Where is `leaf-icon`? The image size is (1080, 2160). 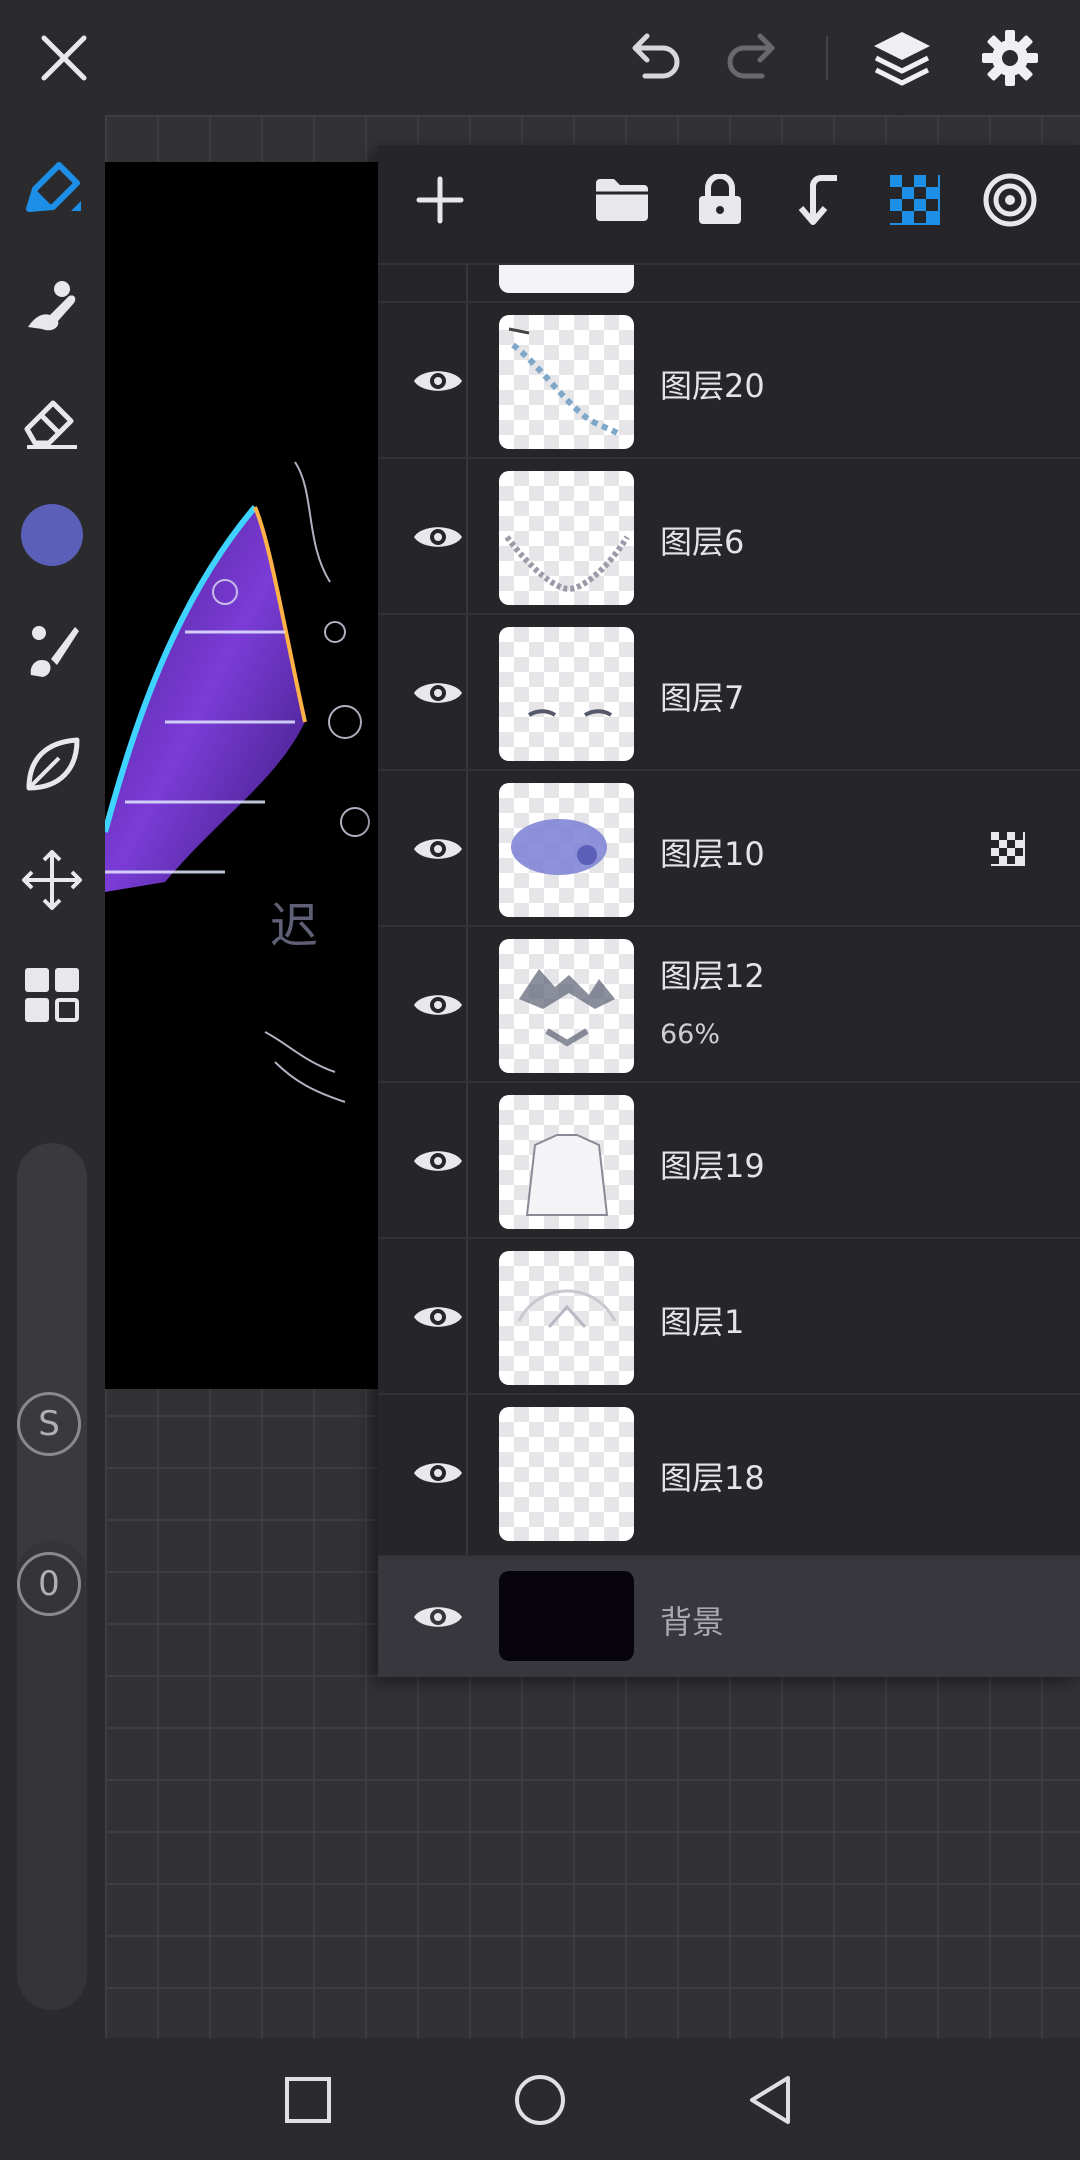
leaf-icon is located at coordinates (52, 765).